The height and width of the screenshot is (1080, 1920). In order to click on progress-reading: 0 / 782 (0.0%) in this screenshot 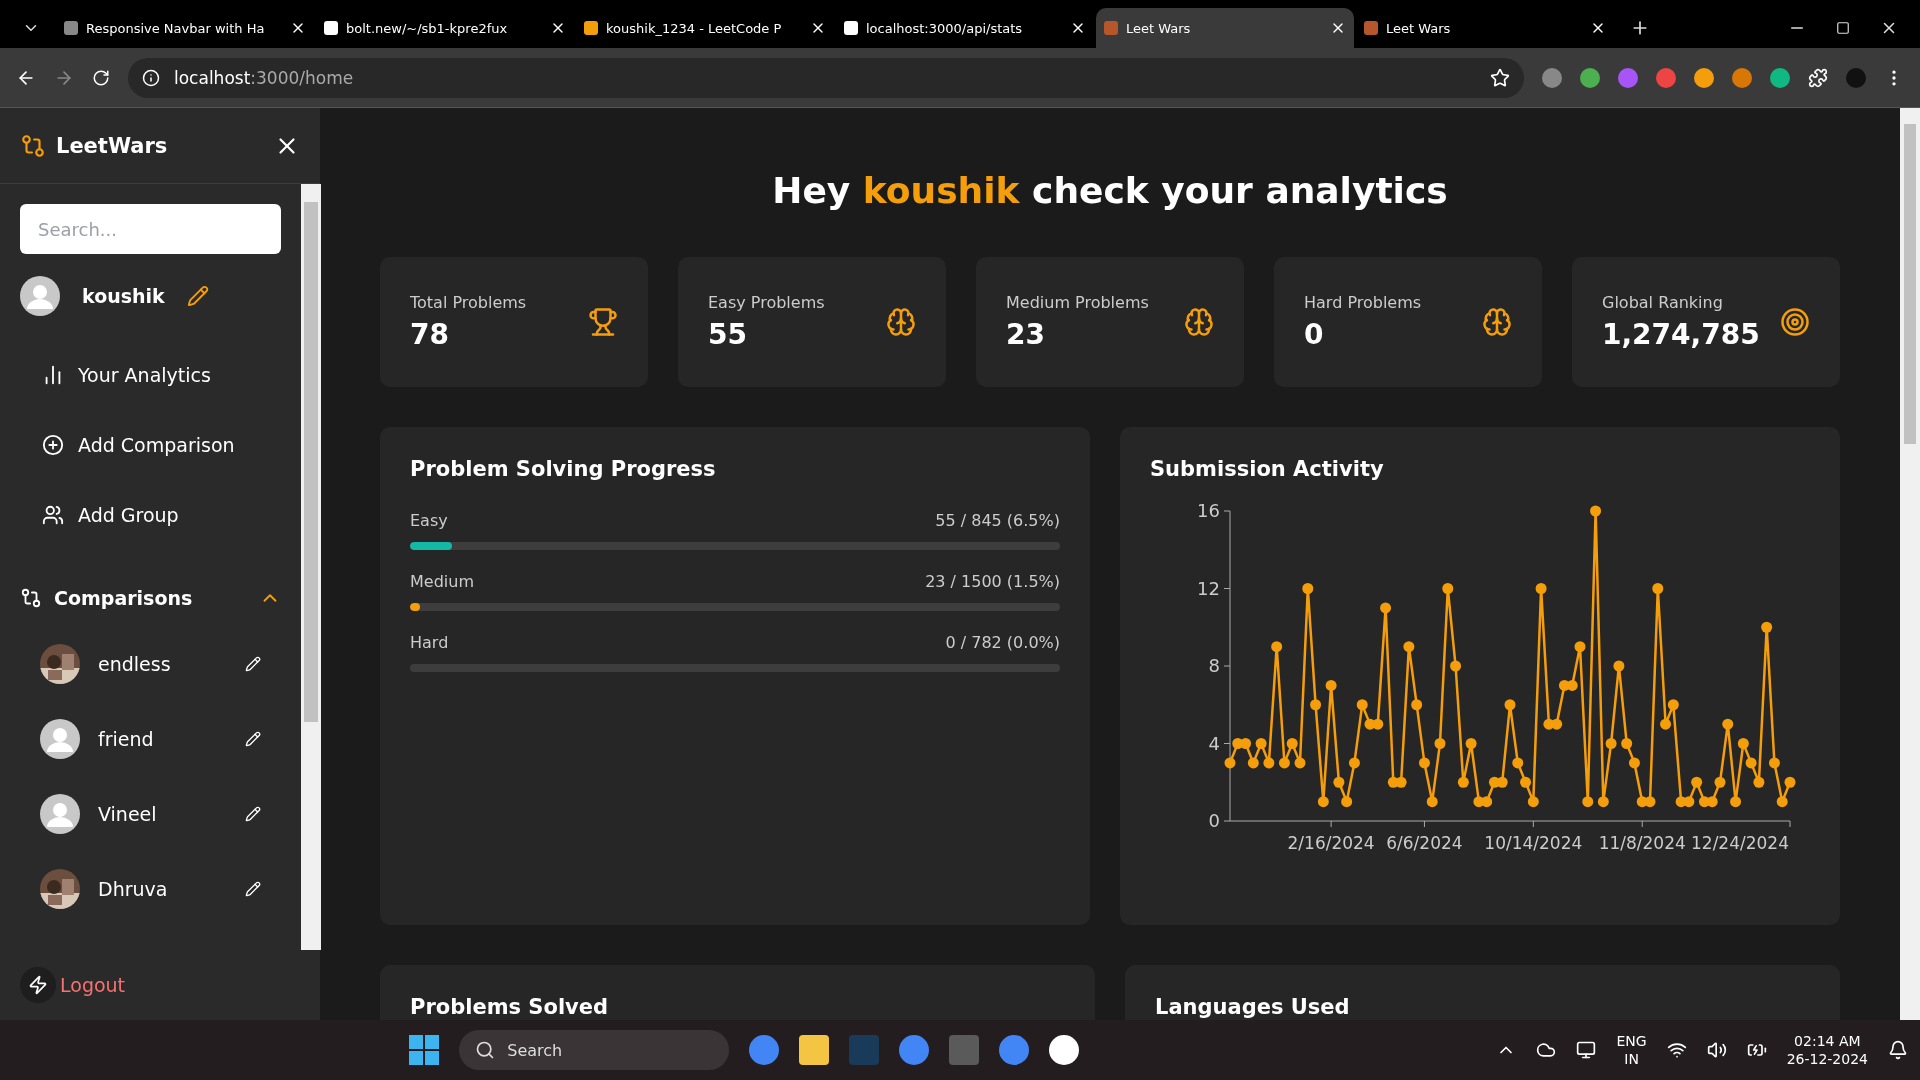, I will do `click(1002, 642)`.